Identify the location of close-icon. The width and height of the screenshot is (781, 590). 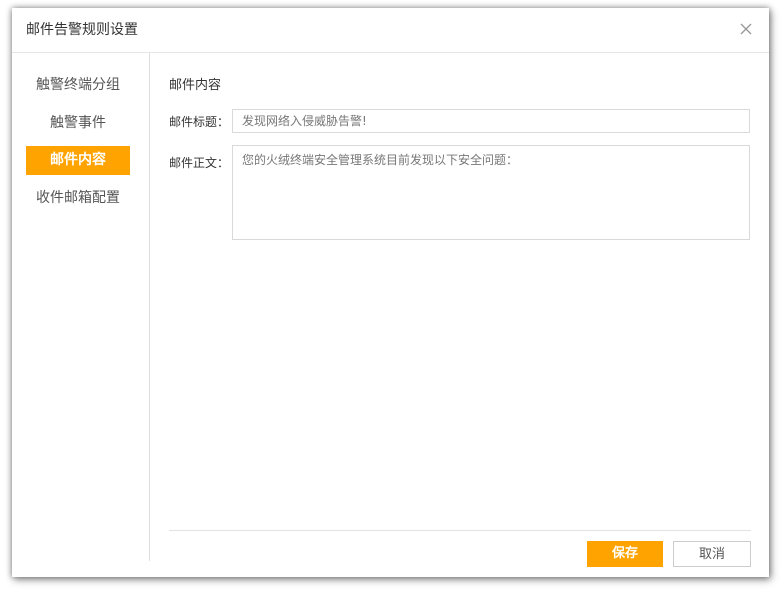
(746, 29).